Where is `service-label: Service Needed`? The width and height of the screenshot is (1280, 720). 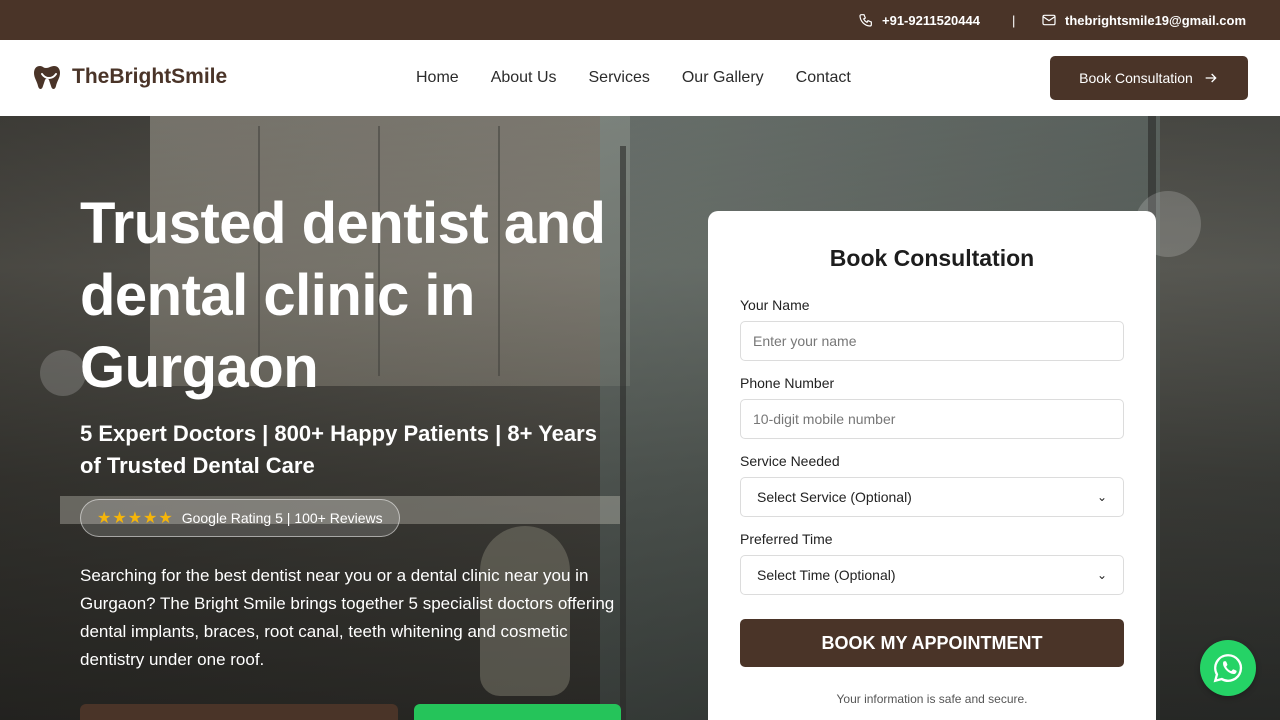
service-label: Service Needed is located at coordinates (790, 461).